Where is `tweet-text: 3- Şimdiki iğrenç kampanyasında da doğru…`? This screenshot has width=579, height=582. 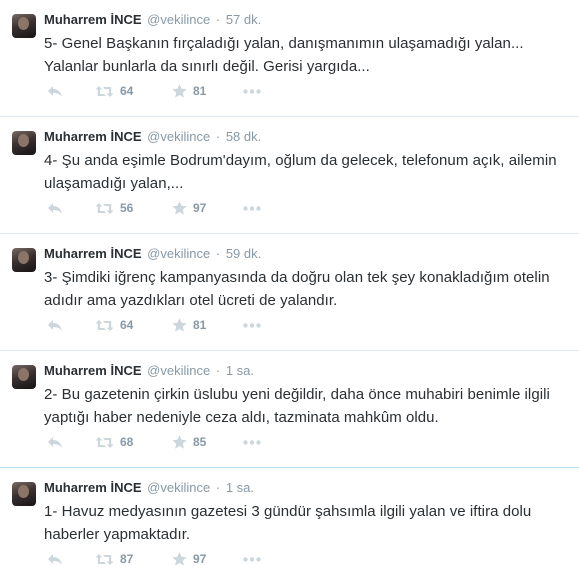 tweet-text: 3- Şimdiki iğrenç kampanyasında da doğru… is located at coordinates (297, 289).